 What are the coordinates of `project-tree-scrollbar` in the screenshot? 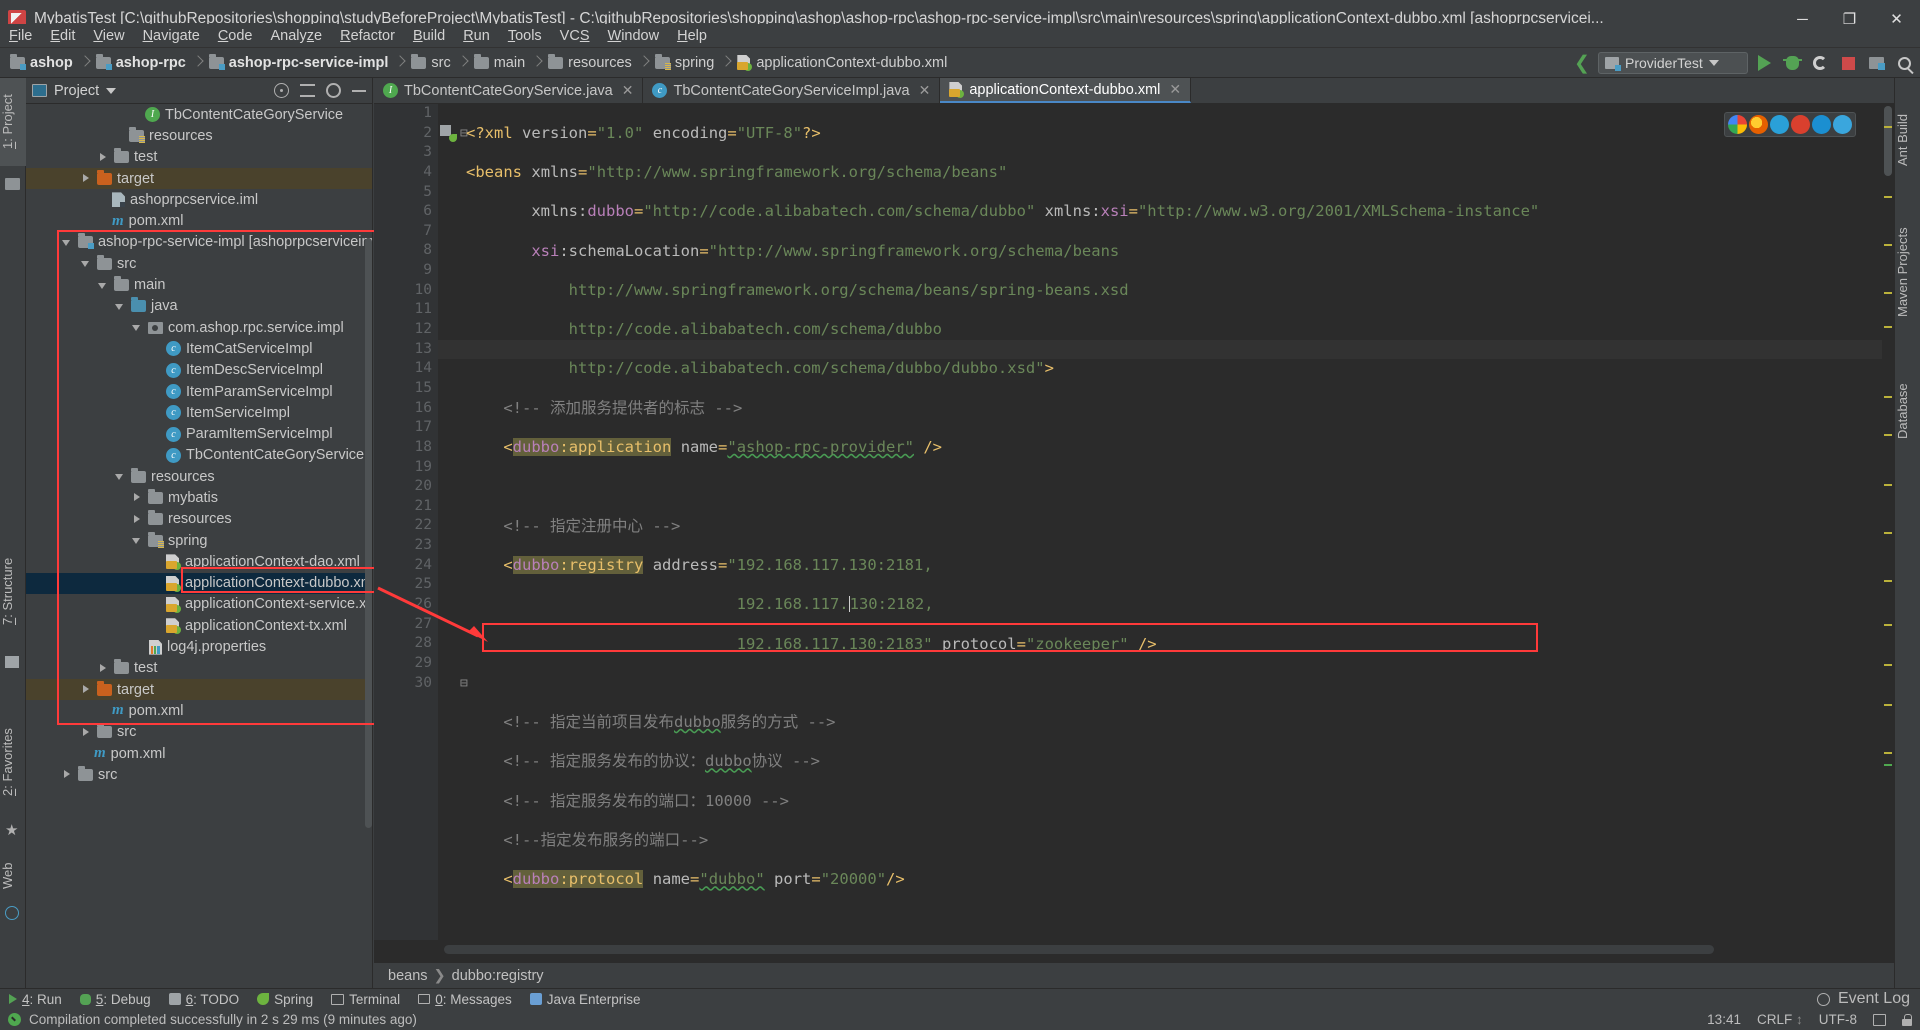 It's located at (368, 533).